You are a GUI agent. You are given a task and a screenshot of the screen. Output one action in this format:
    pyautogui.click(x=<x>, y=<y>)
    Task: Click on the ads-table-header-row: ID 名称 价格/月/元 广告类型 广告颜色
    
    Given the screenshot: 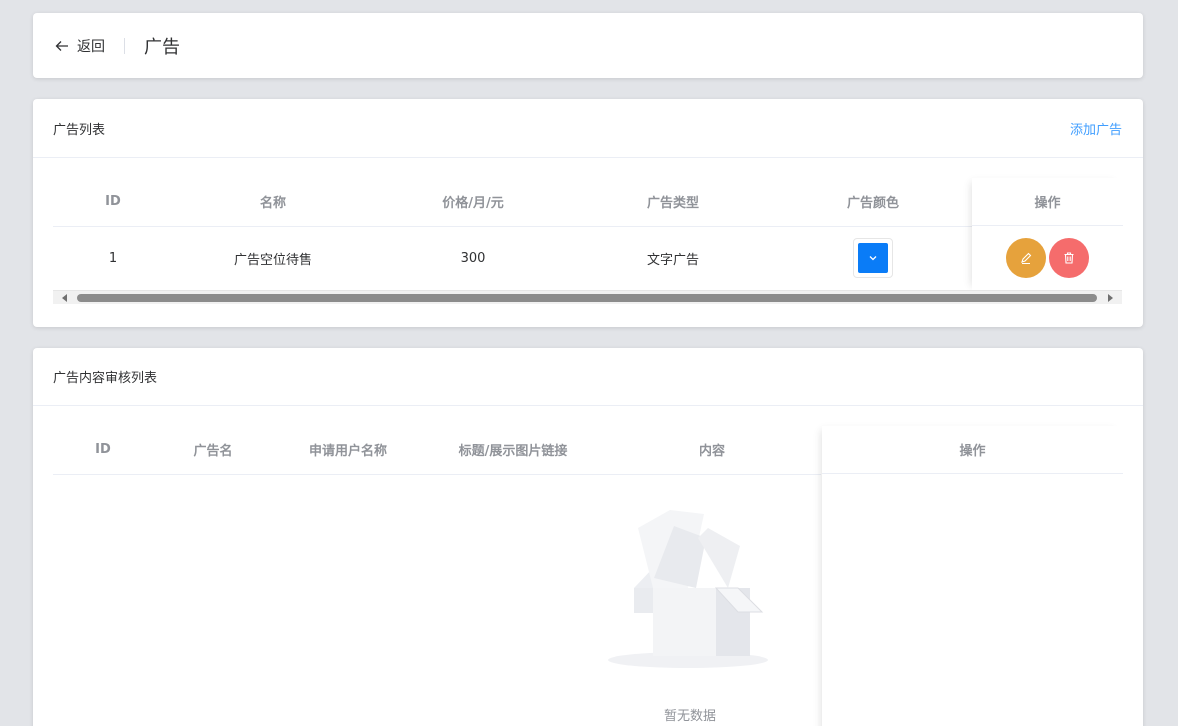 What is the action you would take?
    pyautogui.click(x=587, y=202)
    